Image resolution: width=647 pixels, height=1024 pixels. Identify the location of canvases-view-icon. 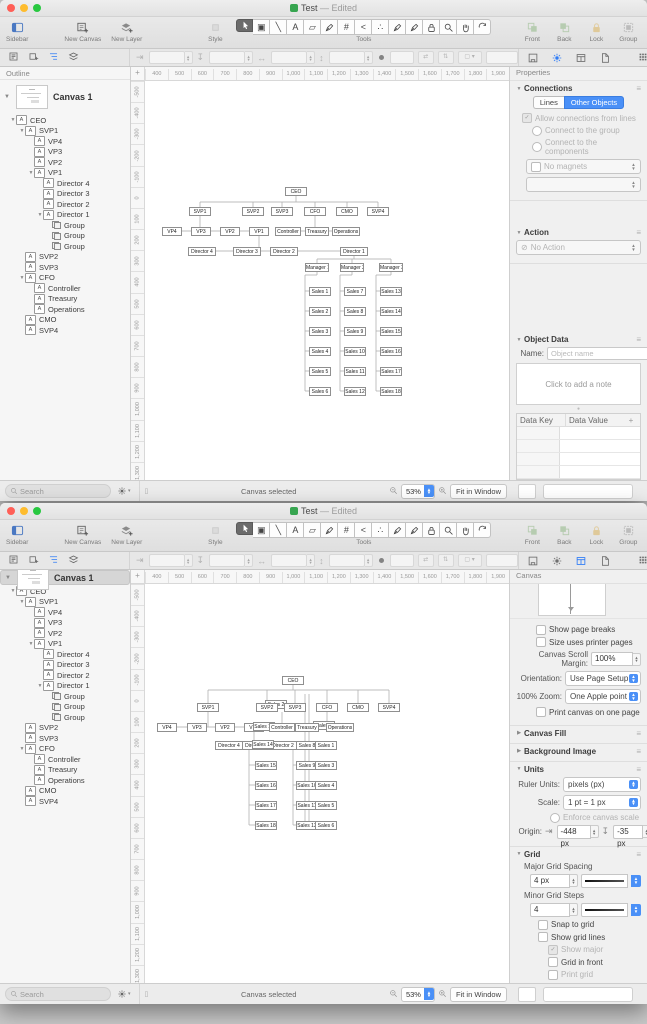
(13, 560).